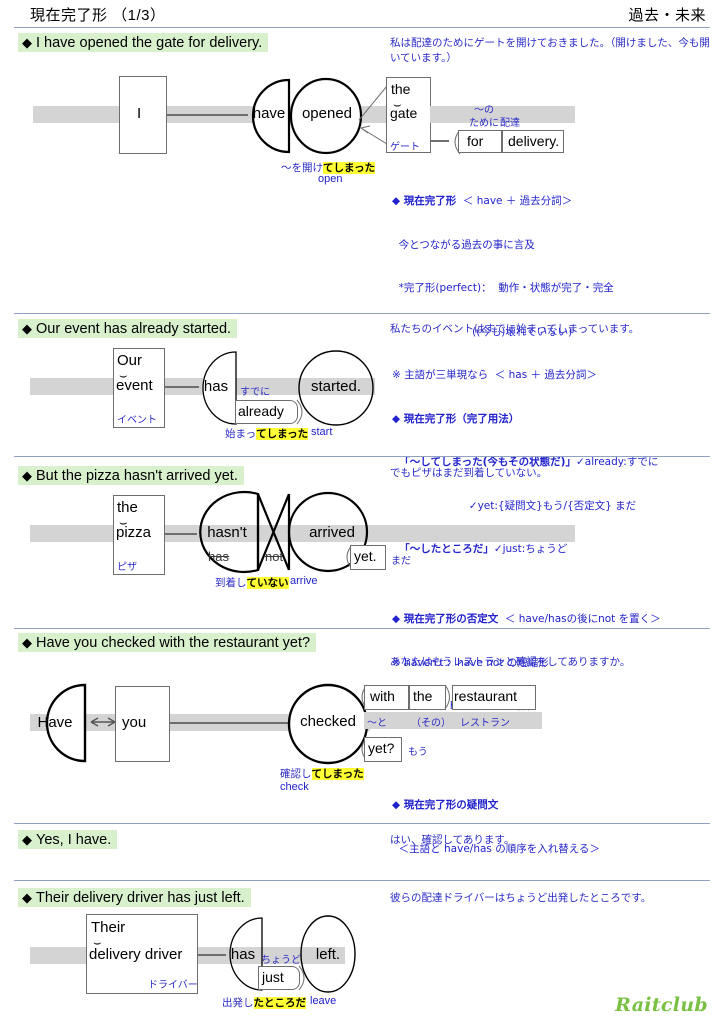  What do you see at coordinates (243, 954) in the screenshot?
I see `aux-text-6: has` at bounding box center [243, 954].